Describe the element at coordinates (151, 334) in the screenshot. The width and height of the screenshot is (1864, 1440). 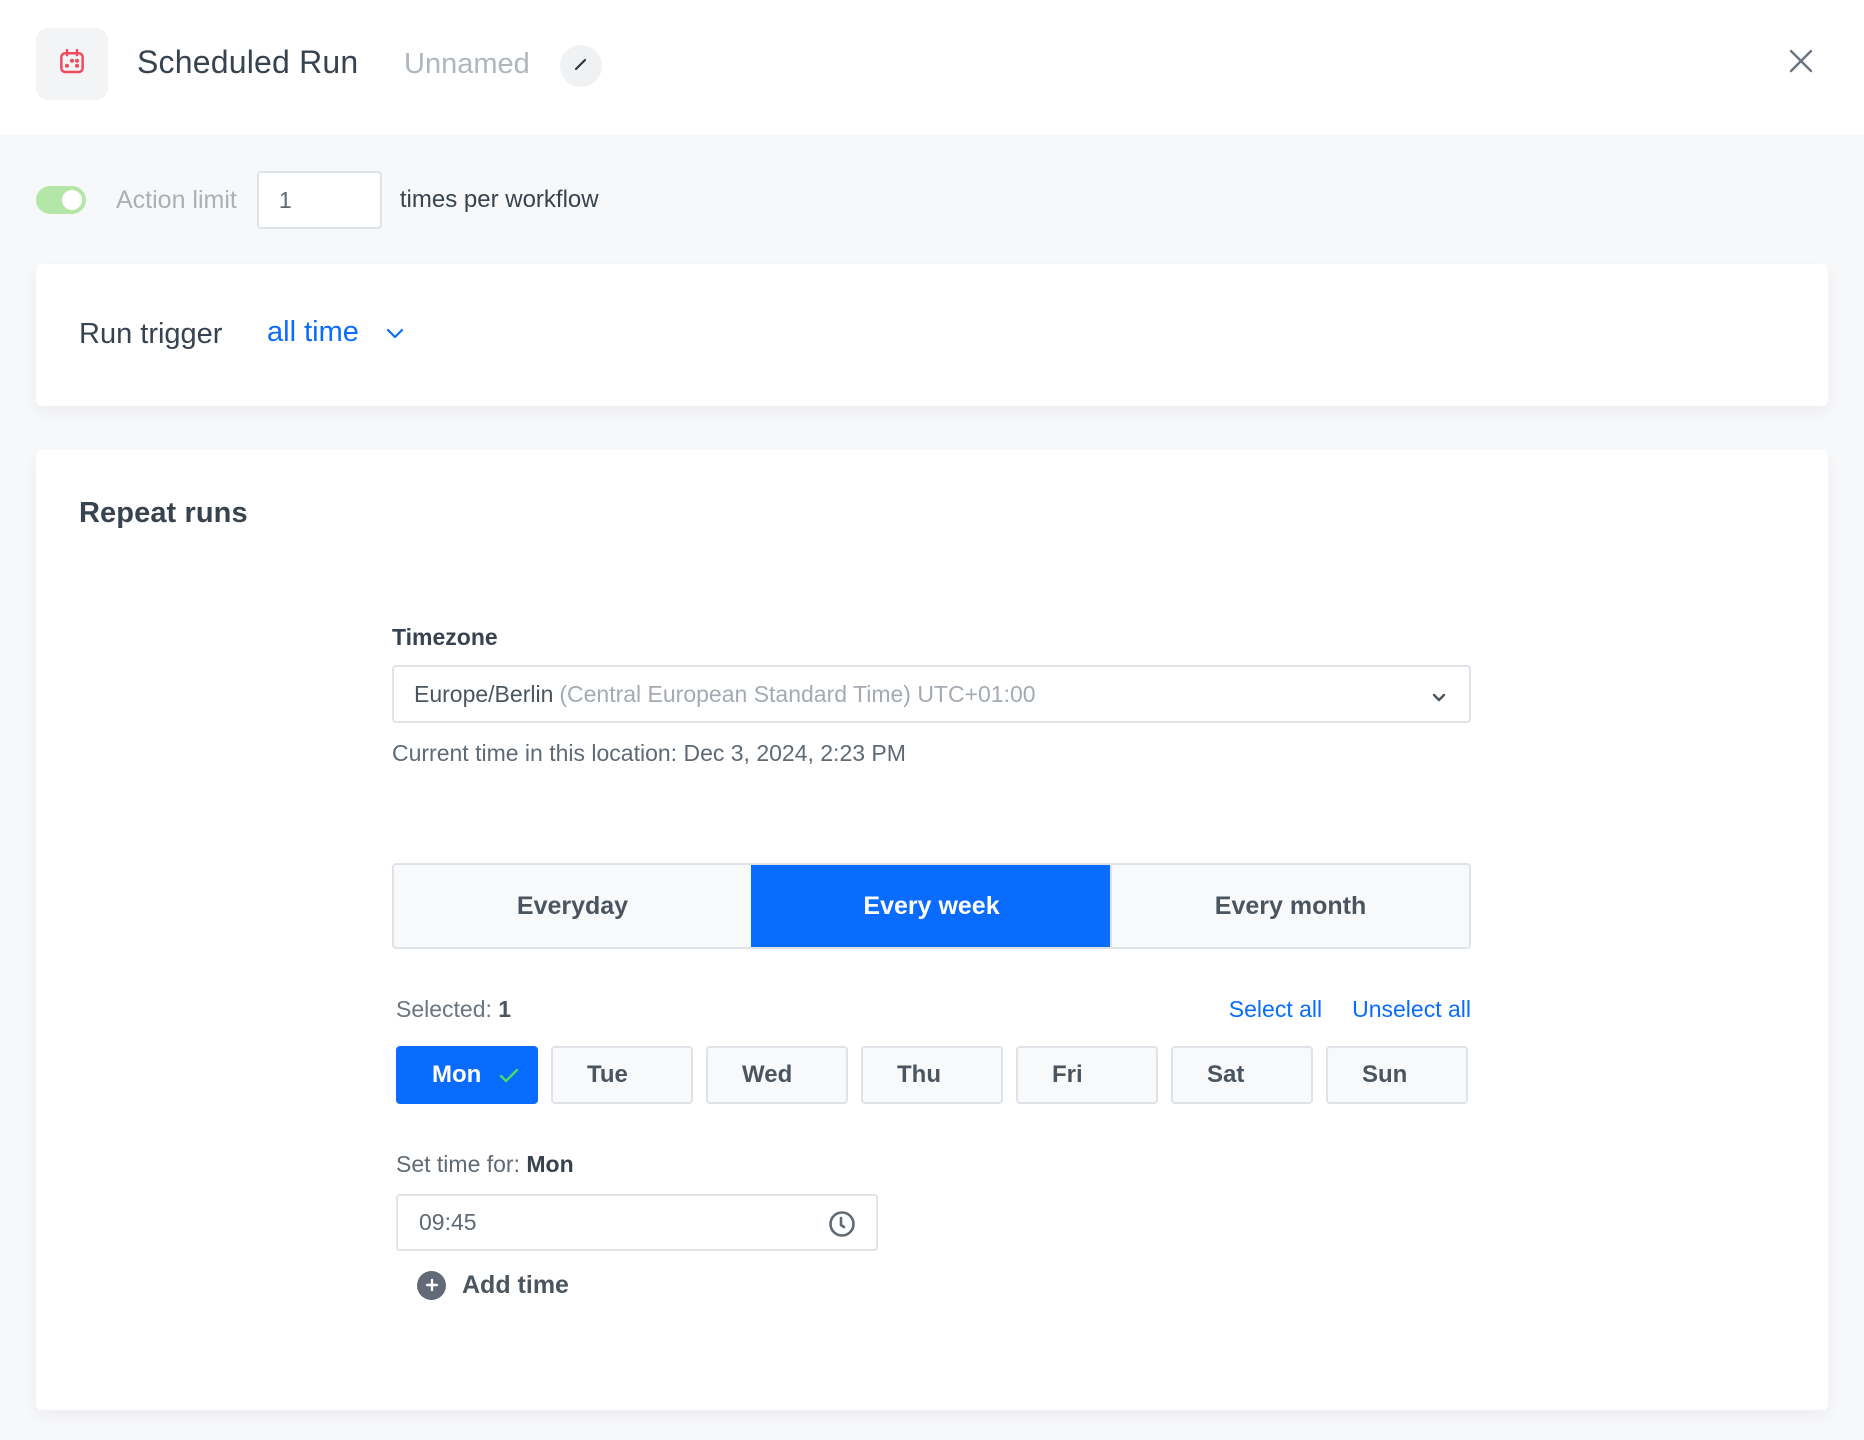
I see `run-trigger-label: Run trigger` at that location.